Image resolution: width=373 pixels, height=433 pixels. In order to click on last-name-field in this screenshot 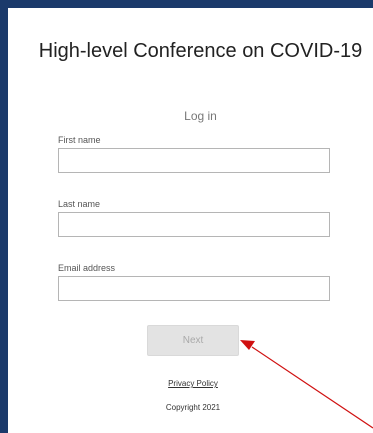, I will do `click(194, 224)`.